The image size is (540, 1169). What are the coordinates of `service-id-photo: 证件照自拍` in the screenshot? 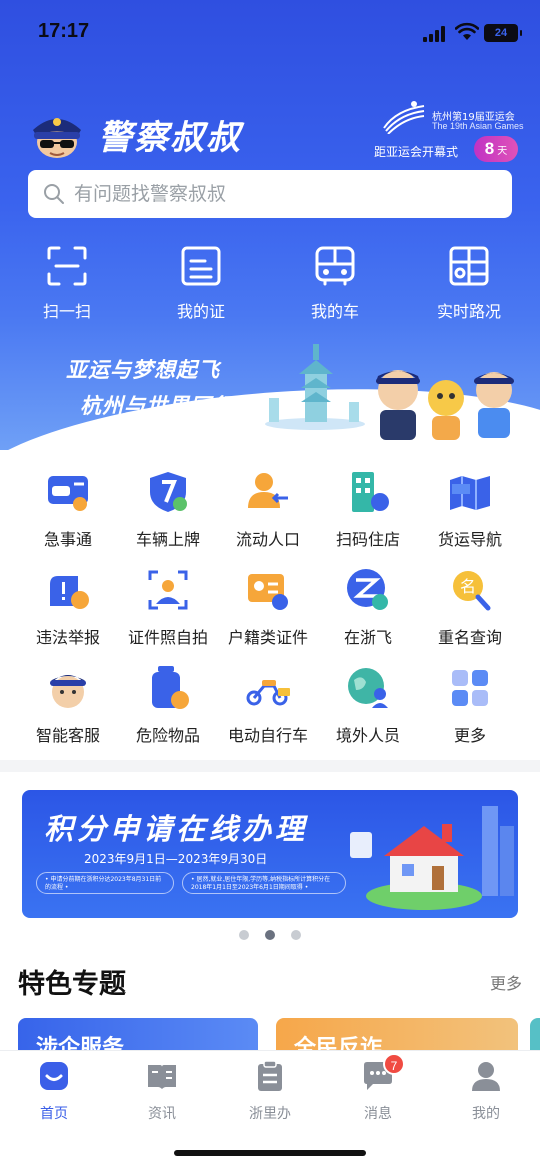 It's located at (168, 610).